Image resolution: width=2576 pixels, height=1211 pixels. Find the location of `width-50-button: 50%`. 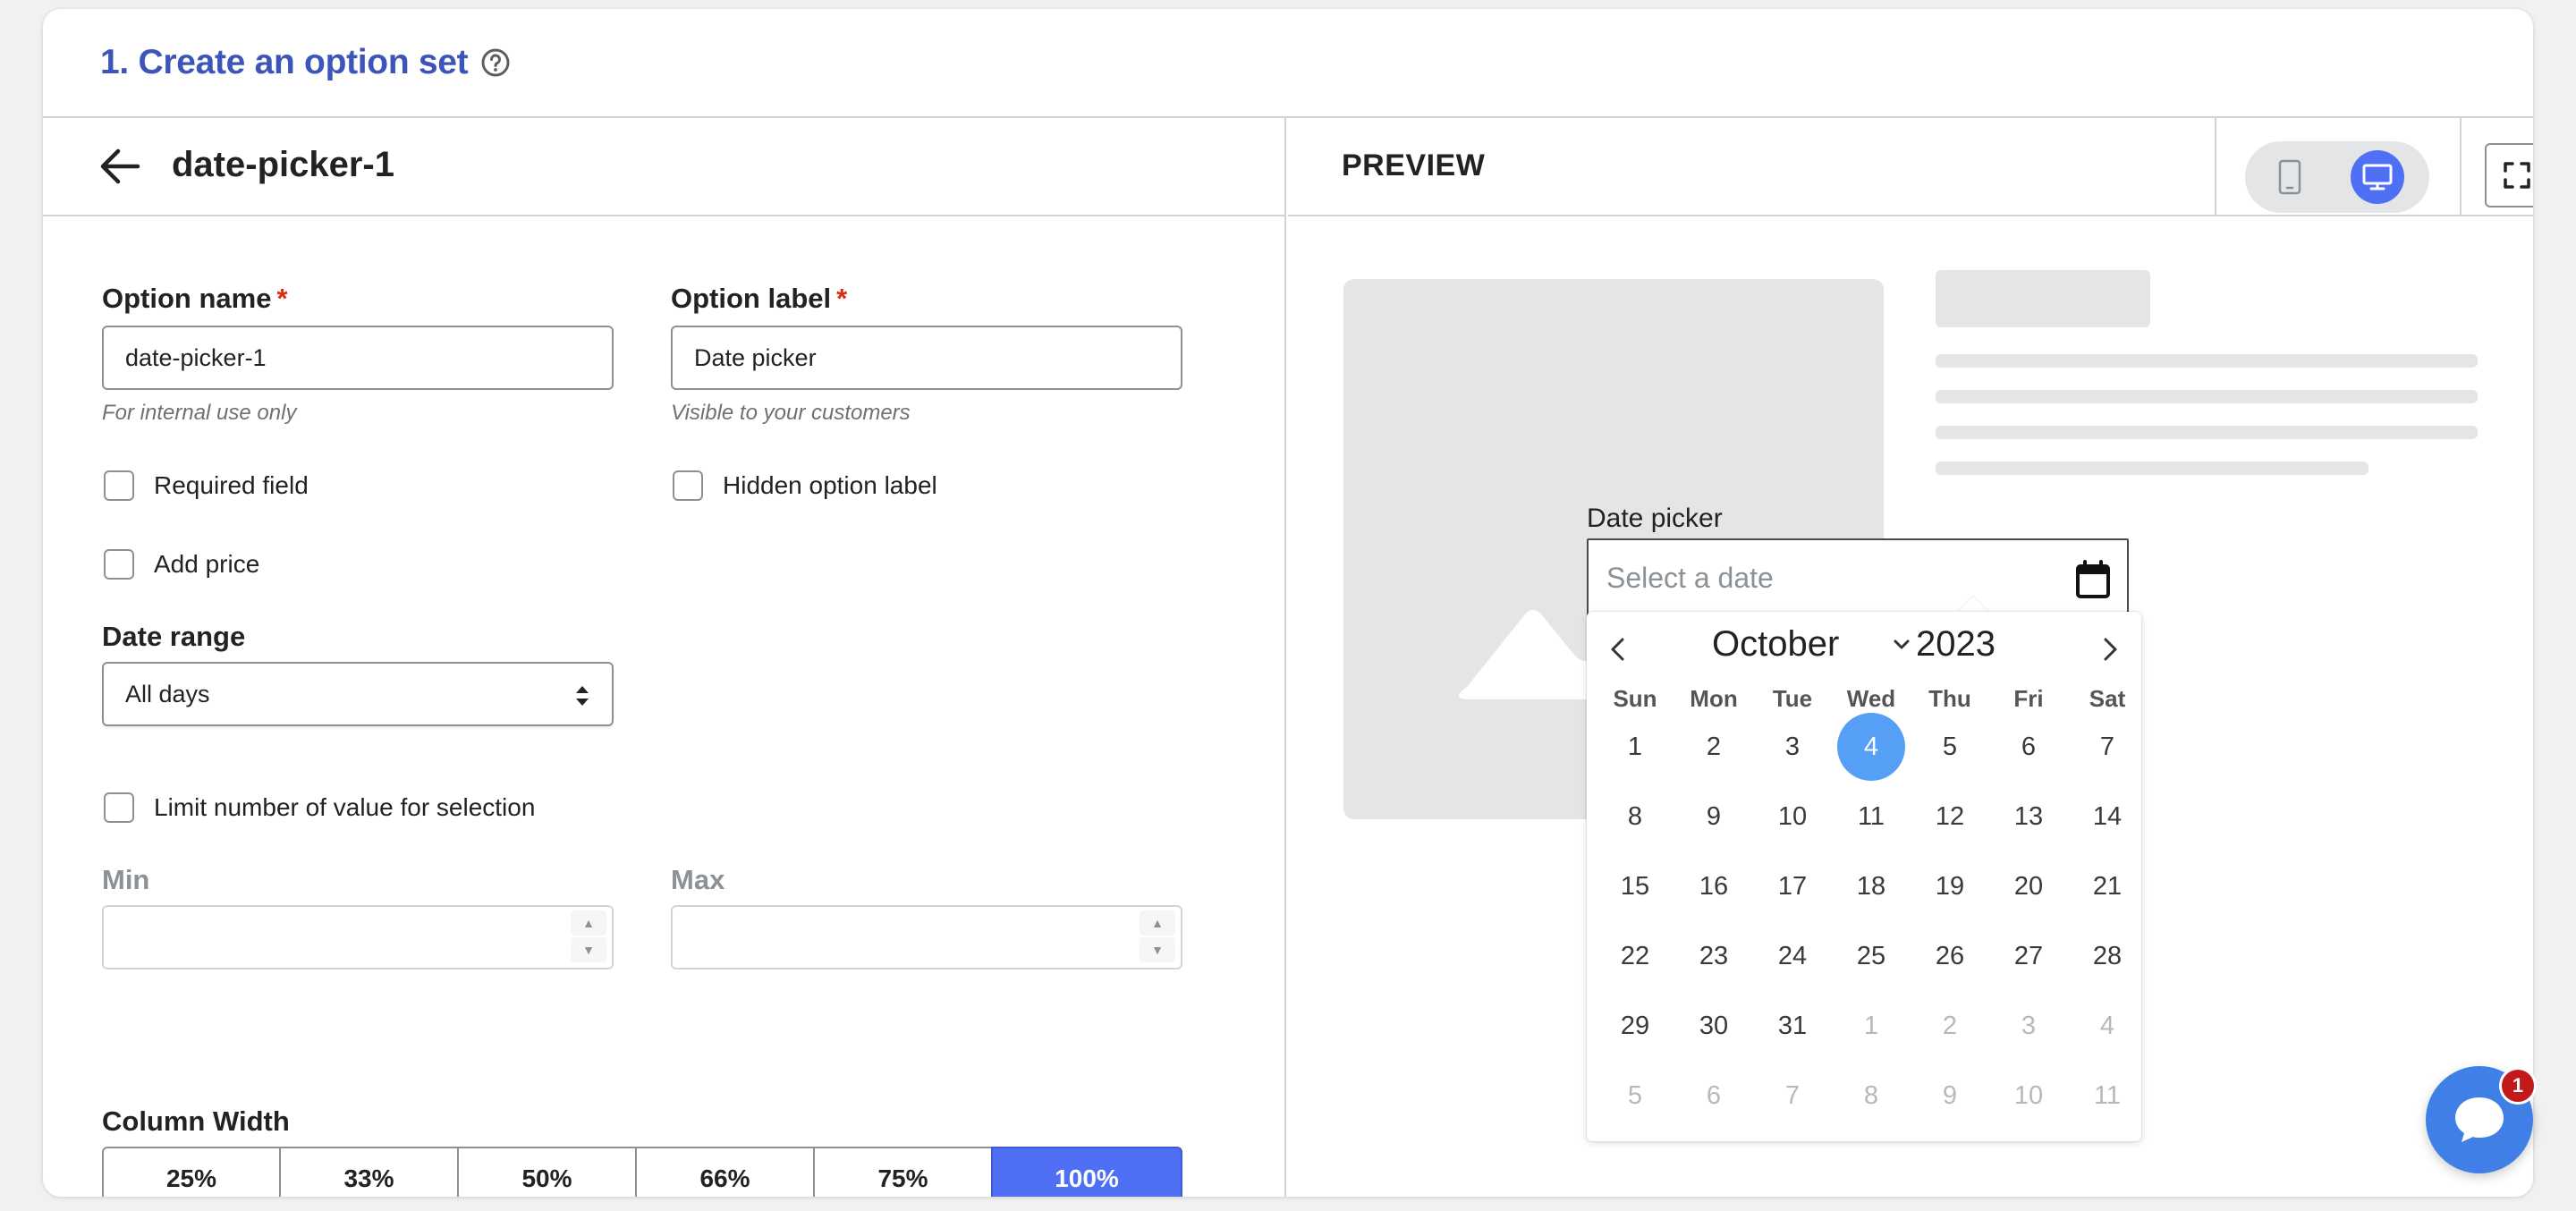

width-50-button: 50% is located at coordinates (547, 1172).